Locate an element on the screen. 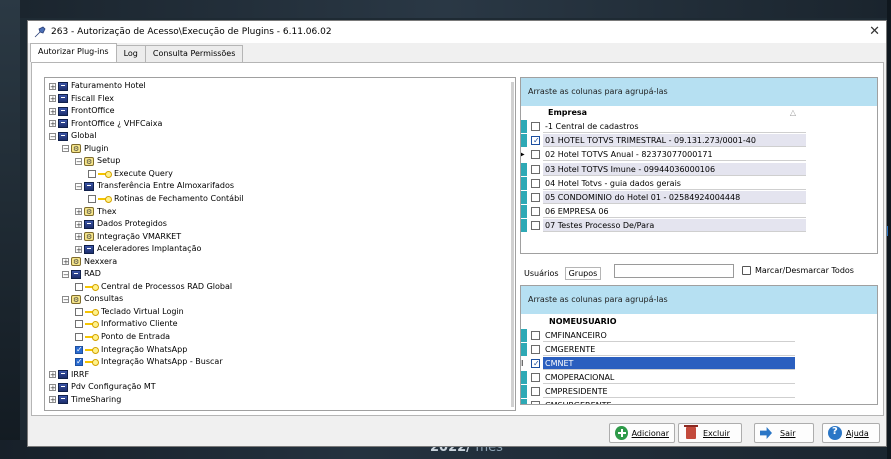 The image size is (891, 459). tree-node: Integração WhatsApp - Buscar is located at coordinates (149, 362).